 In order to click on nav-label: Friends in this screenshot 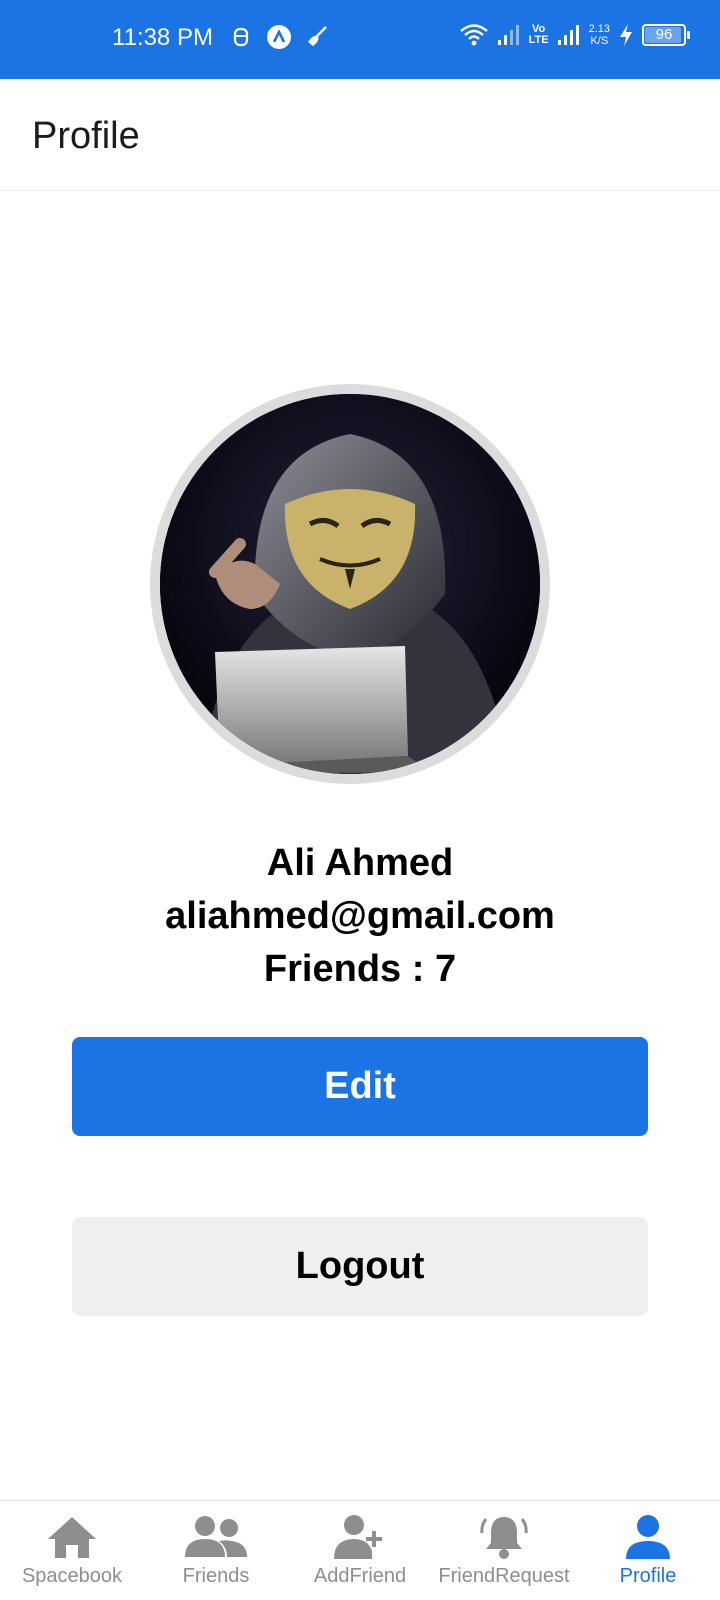, I will do `click(216, 1576)`.